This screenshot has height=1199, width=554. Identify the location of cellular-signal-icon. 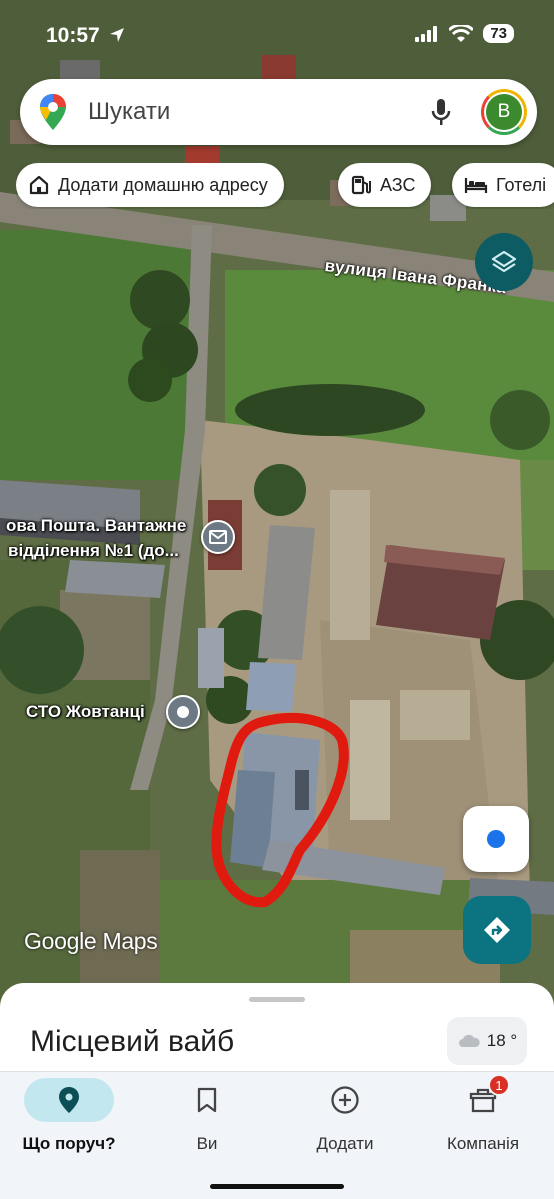
(426, 33).